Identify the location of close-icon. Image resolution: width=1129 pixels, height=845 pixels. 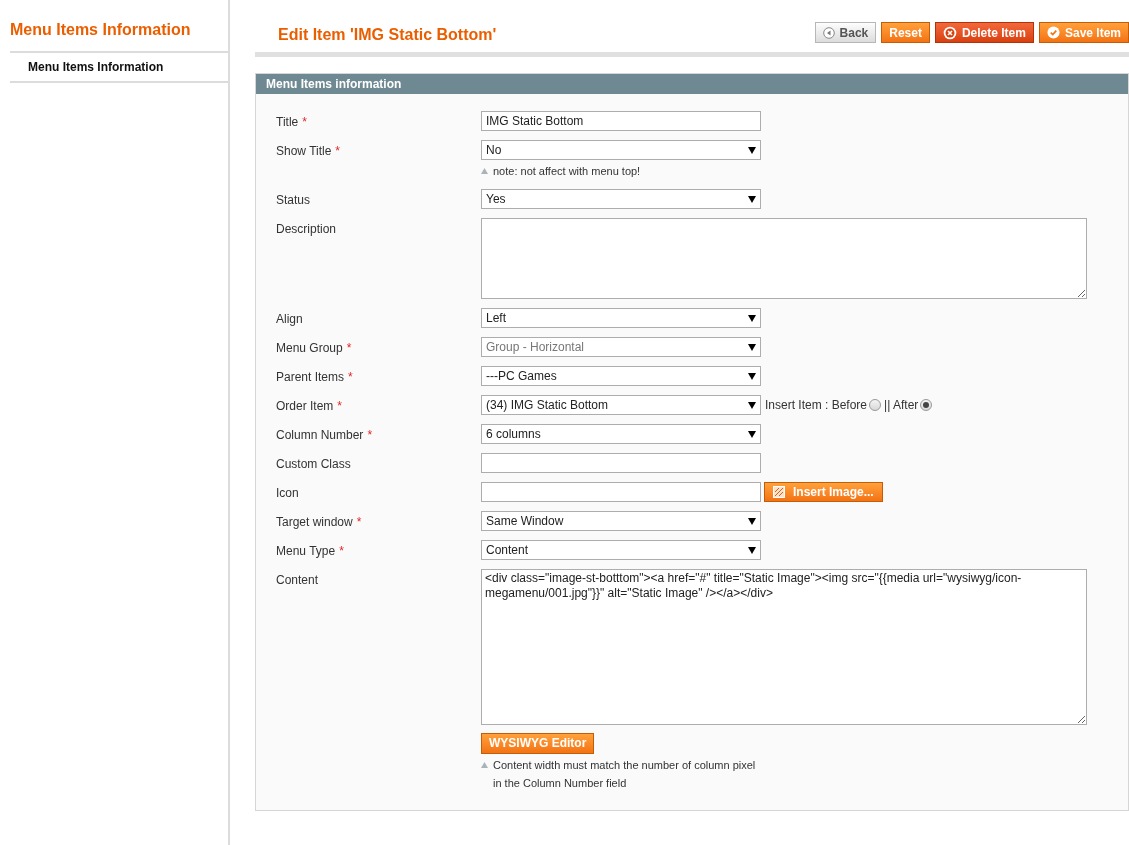
(949, 32).